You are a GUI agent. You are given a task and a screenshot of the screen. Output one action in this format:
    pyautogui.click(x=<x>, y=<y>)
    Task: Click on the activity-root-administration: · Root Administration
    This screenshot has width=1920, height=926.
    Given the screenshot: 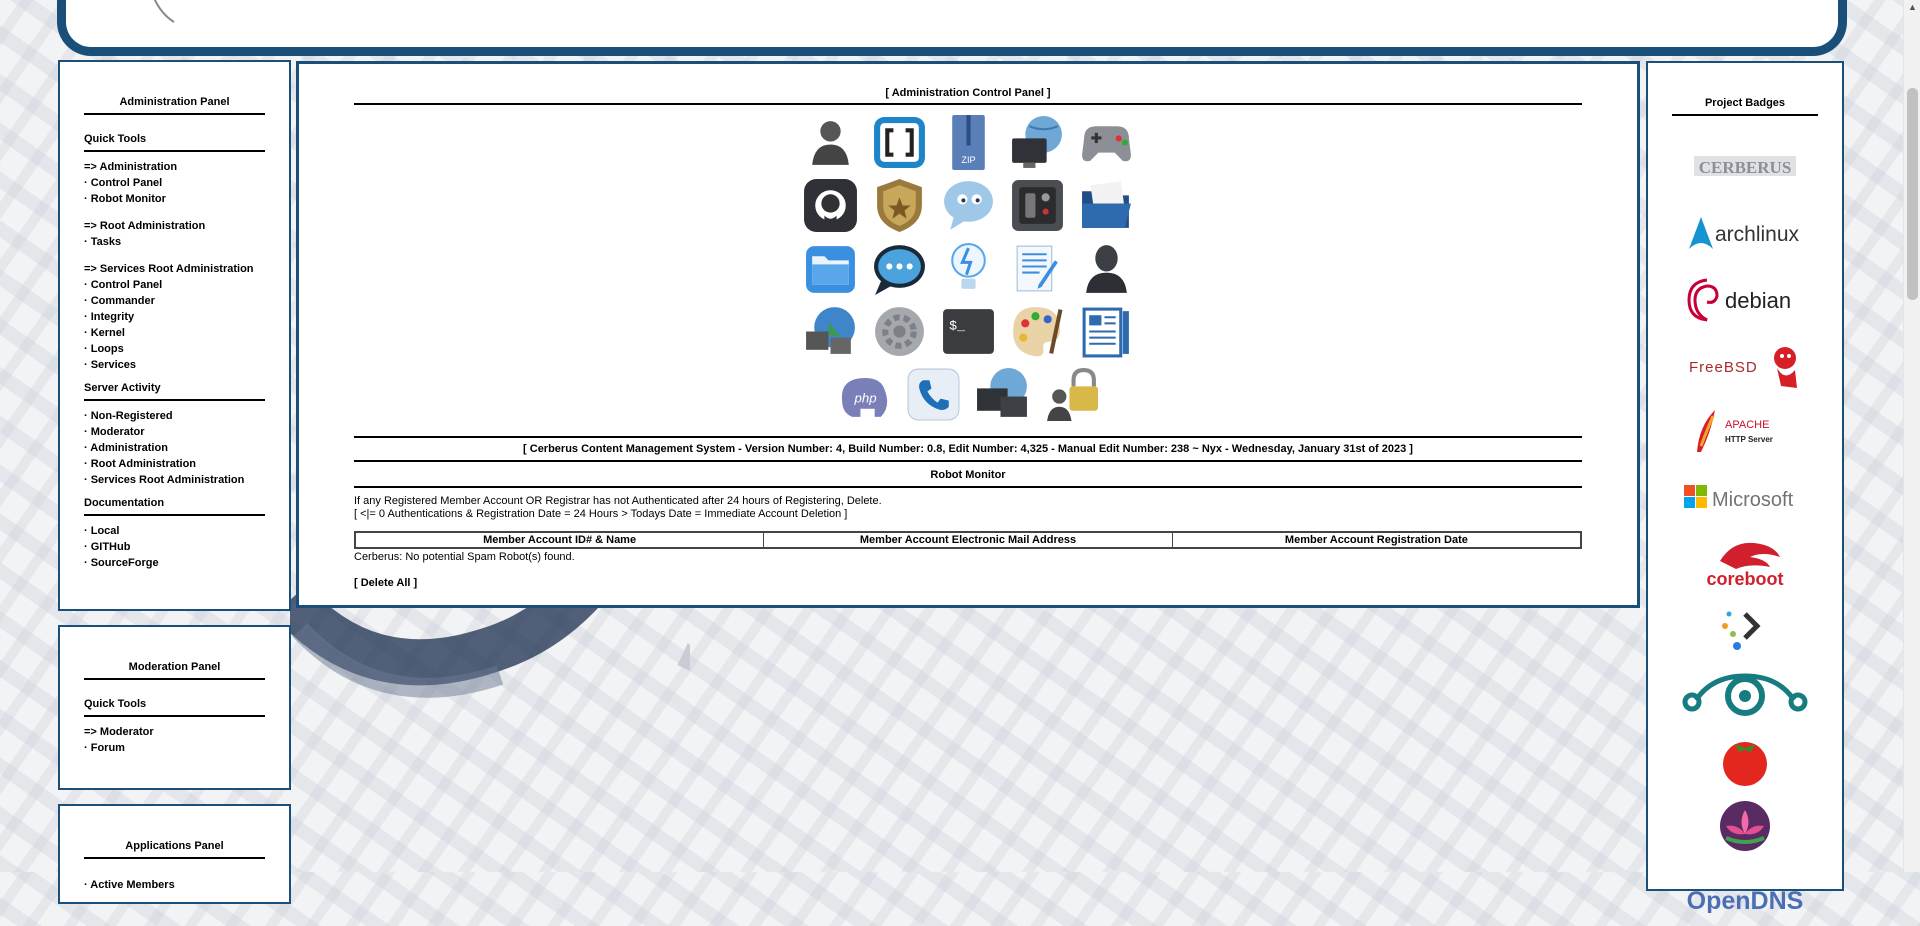 What is the action you would take?
    pyautogui.click(x=174, y=464)
    